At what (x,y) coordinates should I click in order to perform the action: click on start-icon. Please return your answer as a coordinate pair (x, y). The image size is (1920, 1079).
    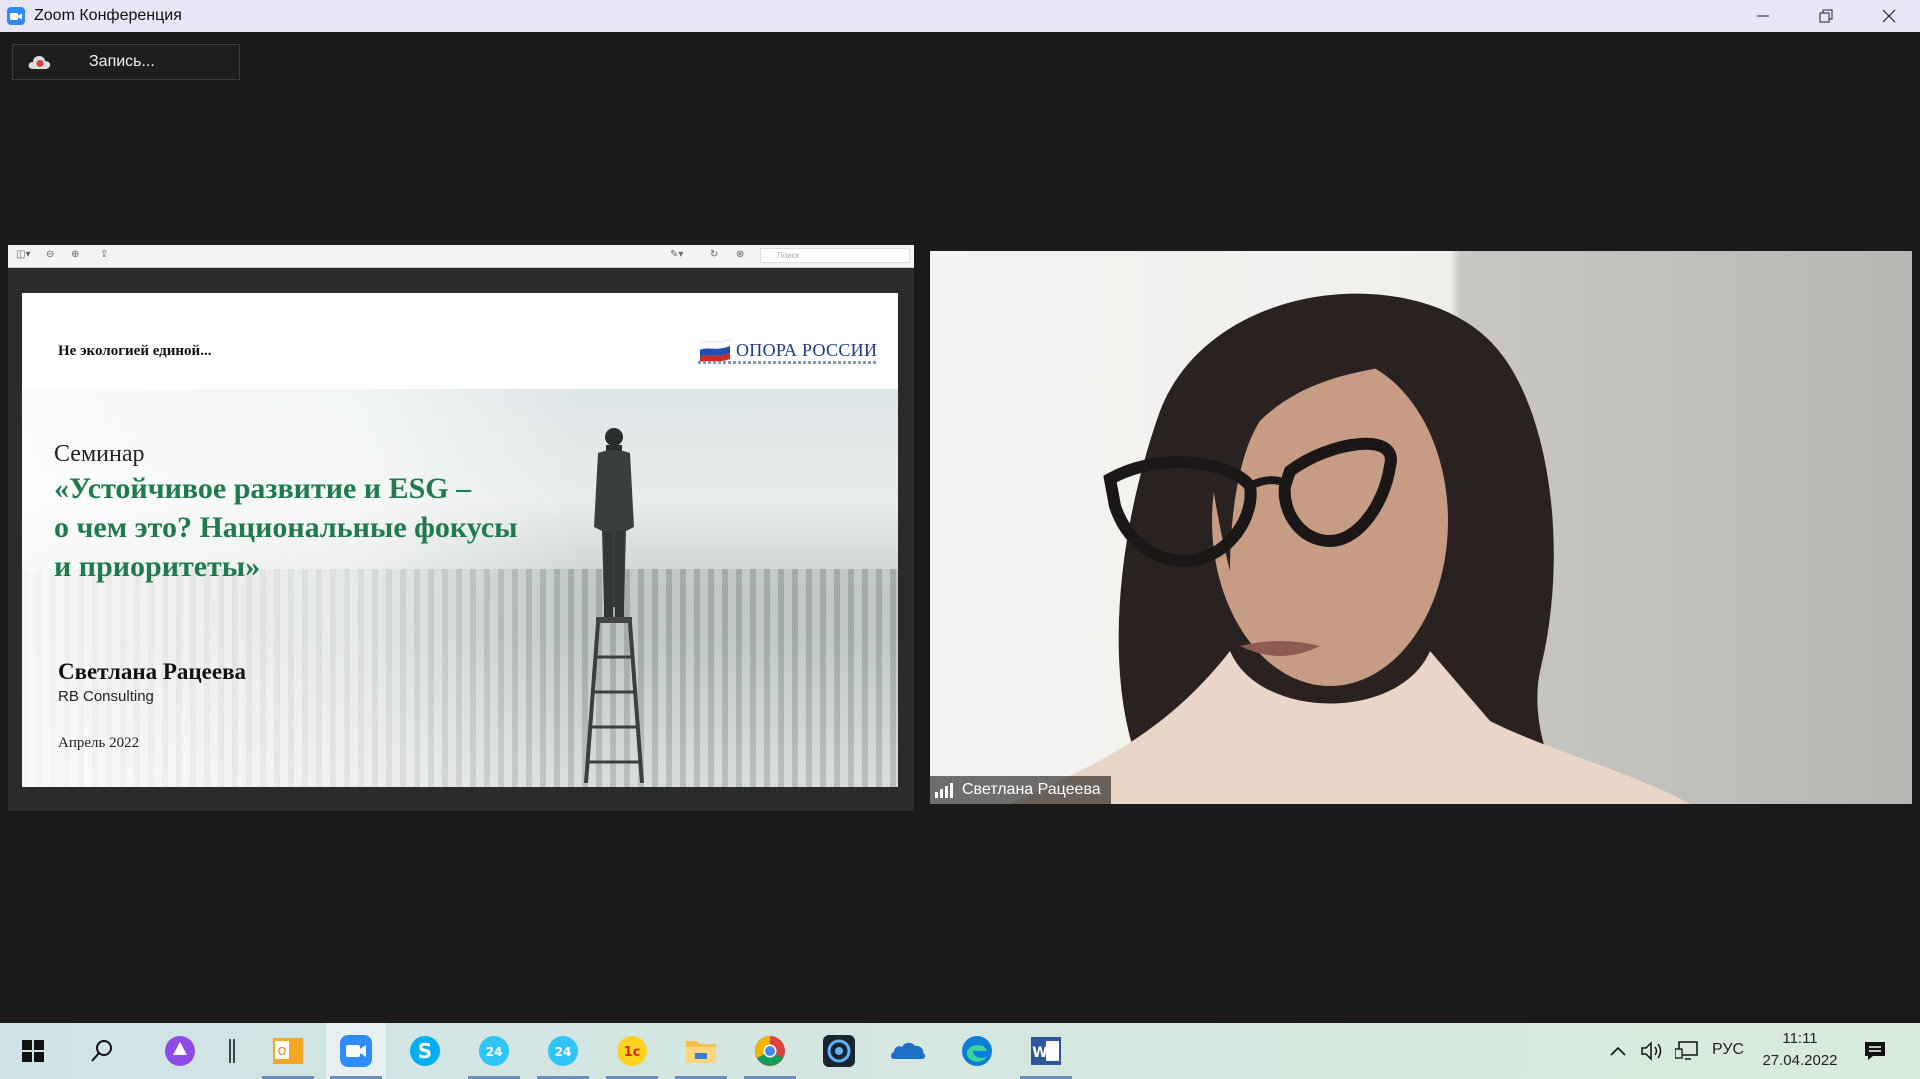
    Looking at the image, I should click on (33, 1051).